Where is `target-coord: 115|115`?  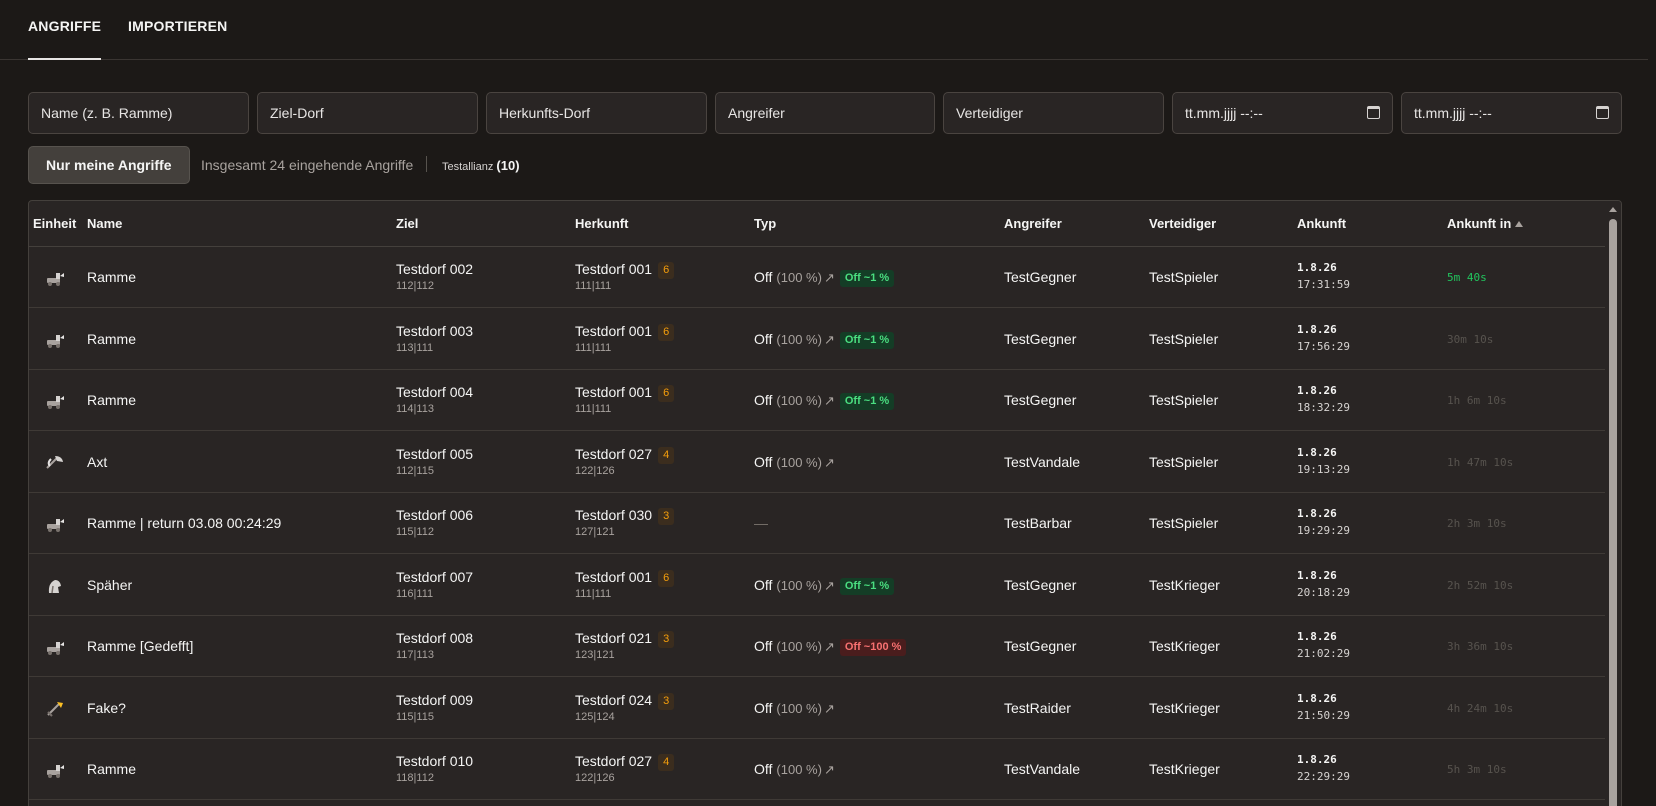 target-coord: 115|115 is located at coordinates (415, 716).